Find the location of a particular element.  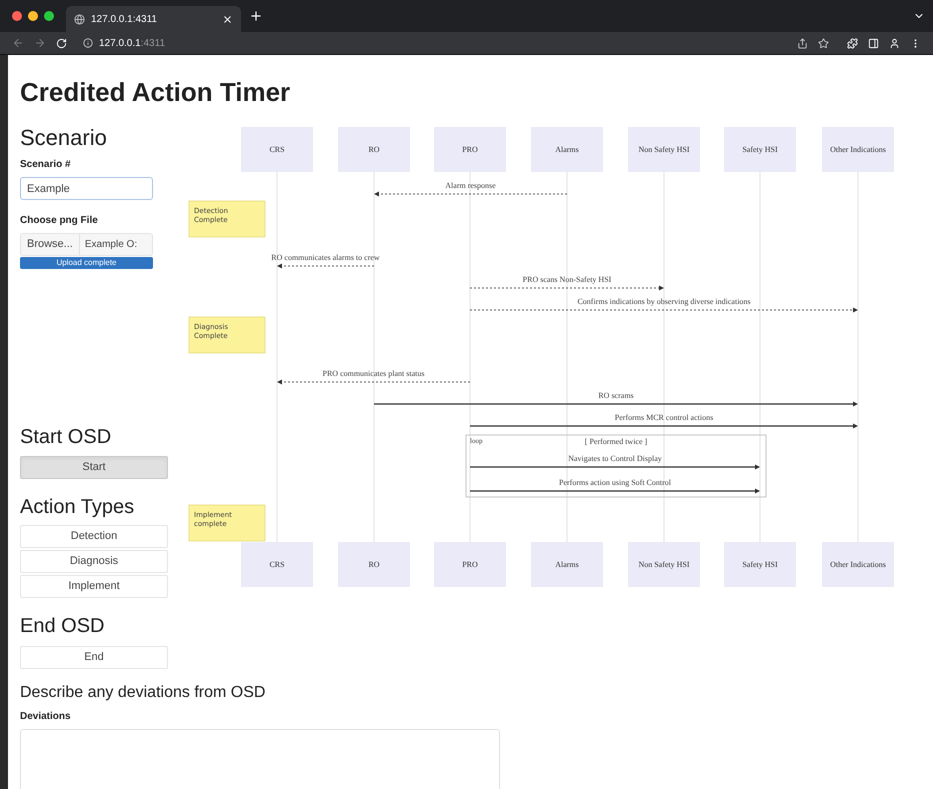

file-field: Browse... Example O: is located at coordinates (86, 244).